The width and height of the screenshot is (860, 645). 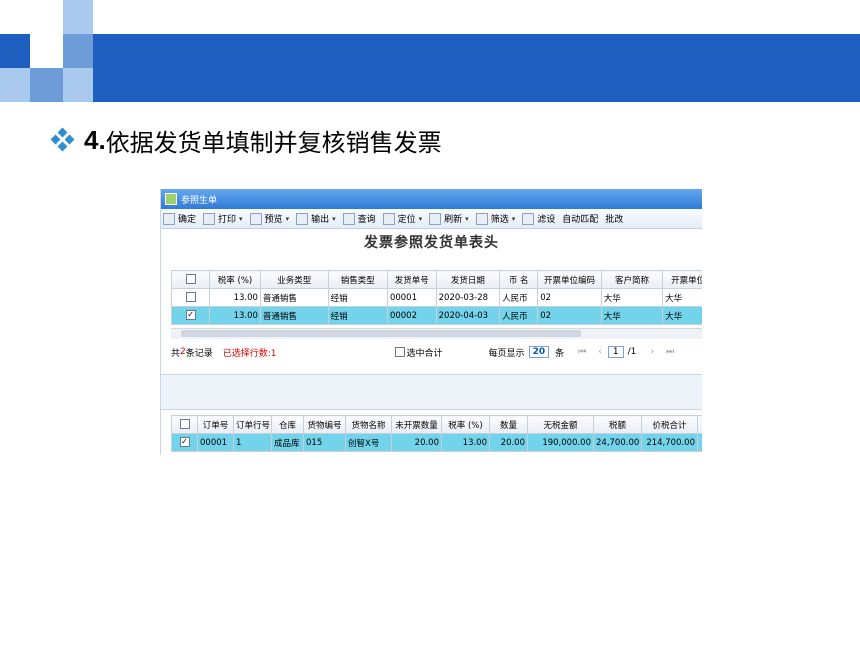 What do you see at coordinates (235, 315) in the screenshot?
I see `table-cell: 13.00` at bounding box center [235, 315].